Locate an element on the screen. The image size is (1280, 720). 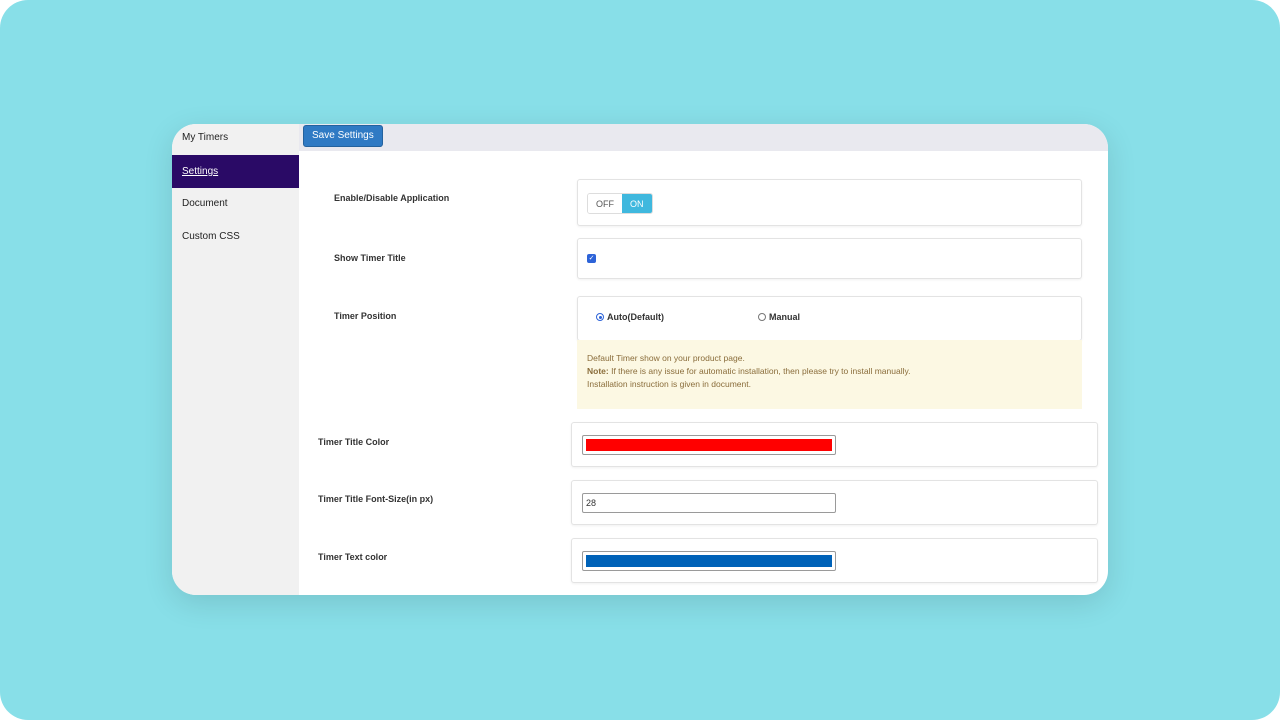
show-timer-title-checkbox: ✓ is located at coordinates (591, 258).